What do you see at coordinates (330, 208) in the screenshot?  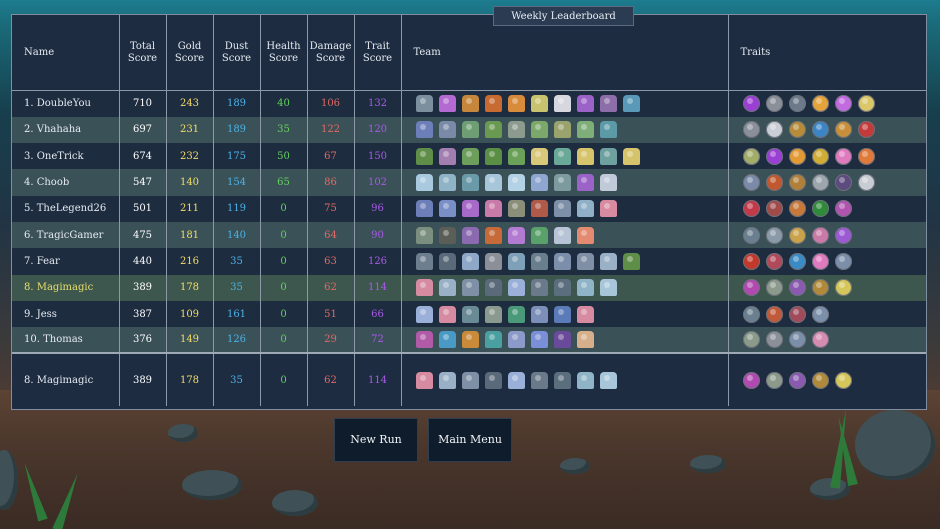 I see `damage-score: 75` at bounding box center [330, 208].